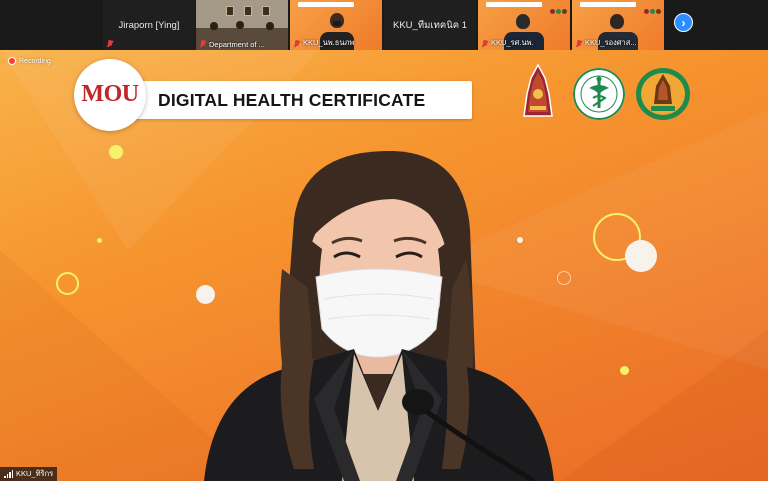 Image resolution: width=768 pixels, height=481 pixels. Describe the element at coordinates (663, 94) in the screenshot. I see `faculty-of-medicine-logo` at that location.